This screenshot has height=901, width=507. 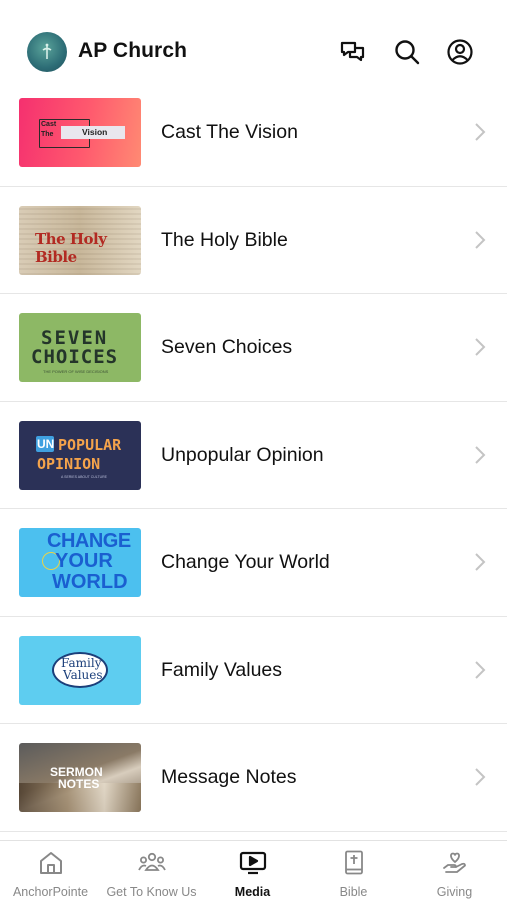 I want to click on tab-label: Bible, so click(x=353, y=892).